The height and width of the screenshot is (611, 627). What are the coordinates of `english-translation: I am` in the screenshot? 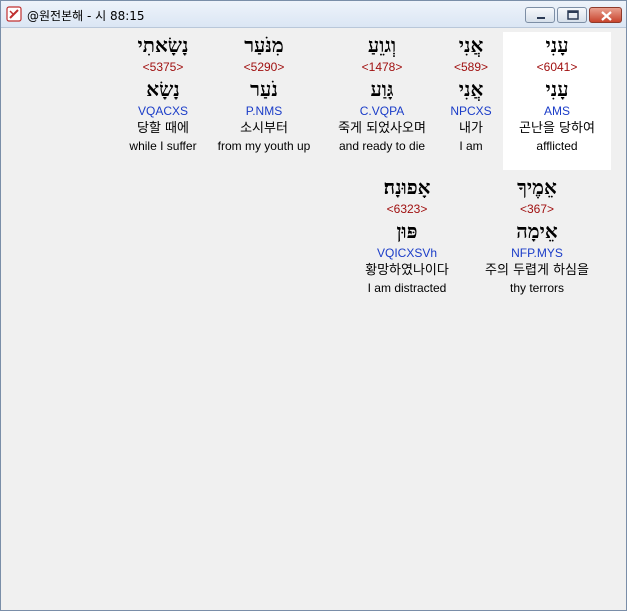 It's located at (471, 146).